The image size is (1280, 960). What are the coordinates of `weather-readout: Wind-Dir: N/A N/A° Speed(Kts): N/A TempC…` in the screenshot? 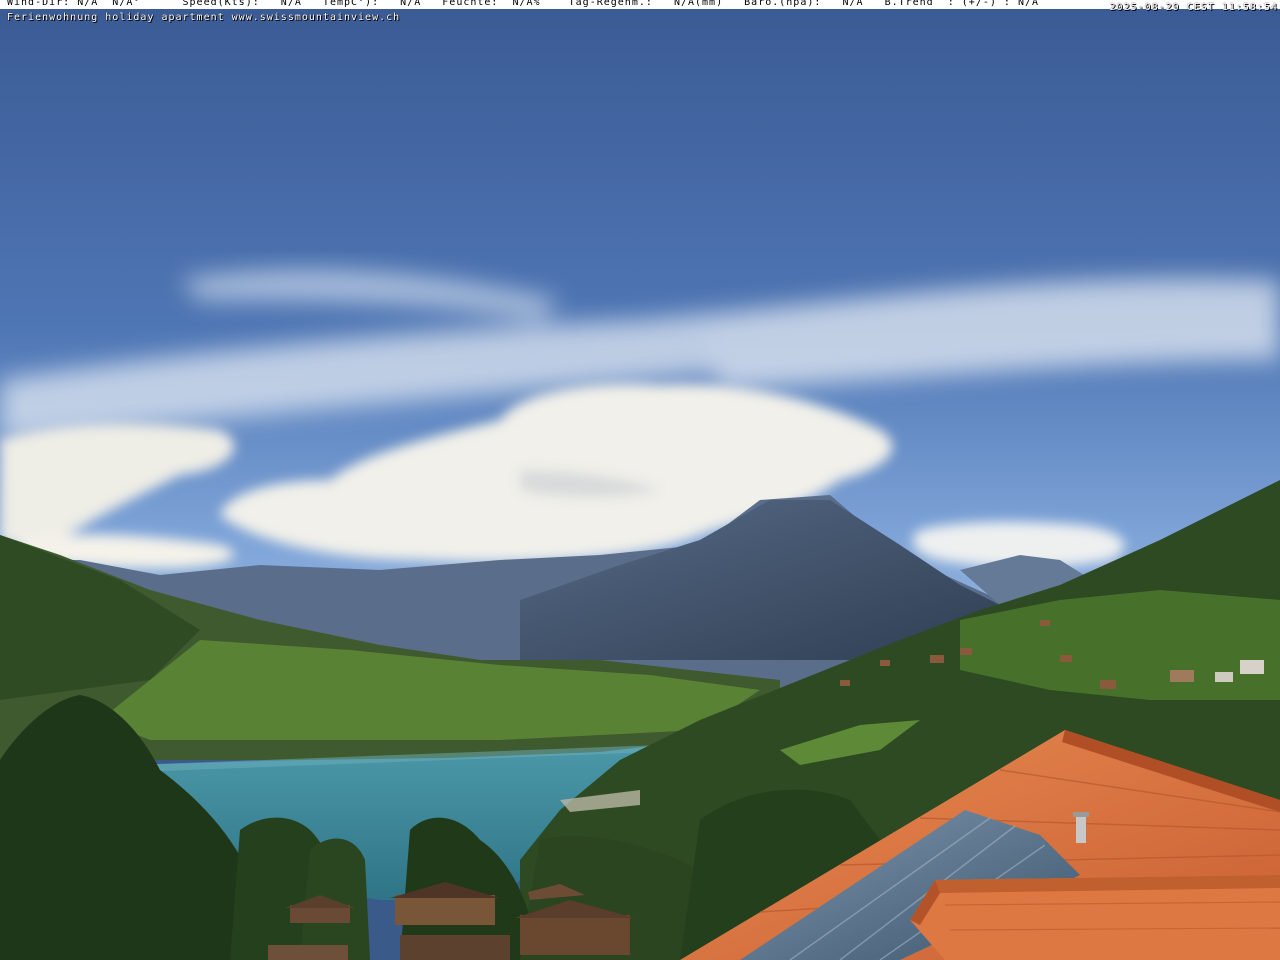 It's located at (523, 4).